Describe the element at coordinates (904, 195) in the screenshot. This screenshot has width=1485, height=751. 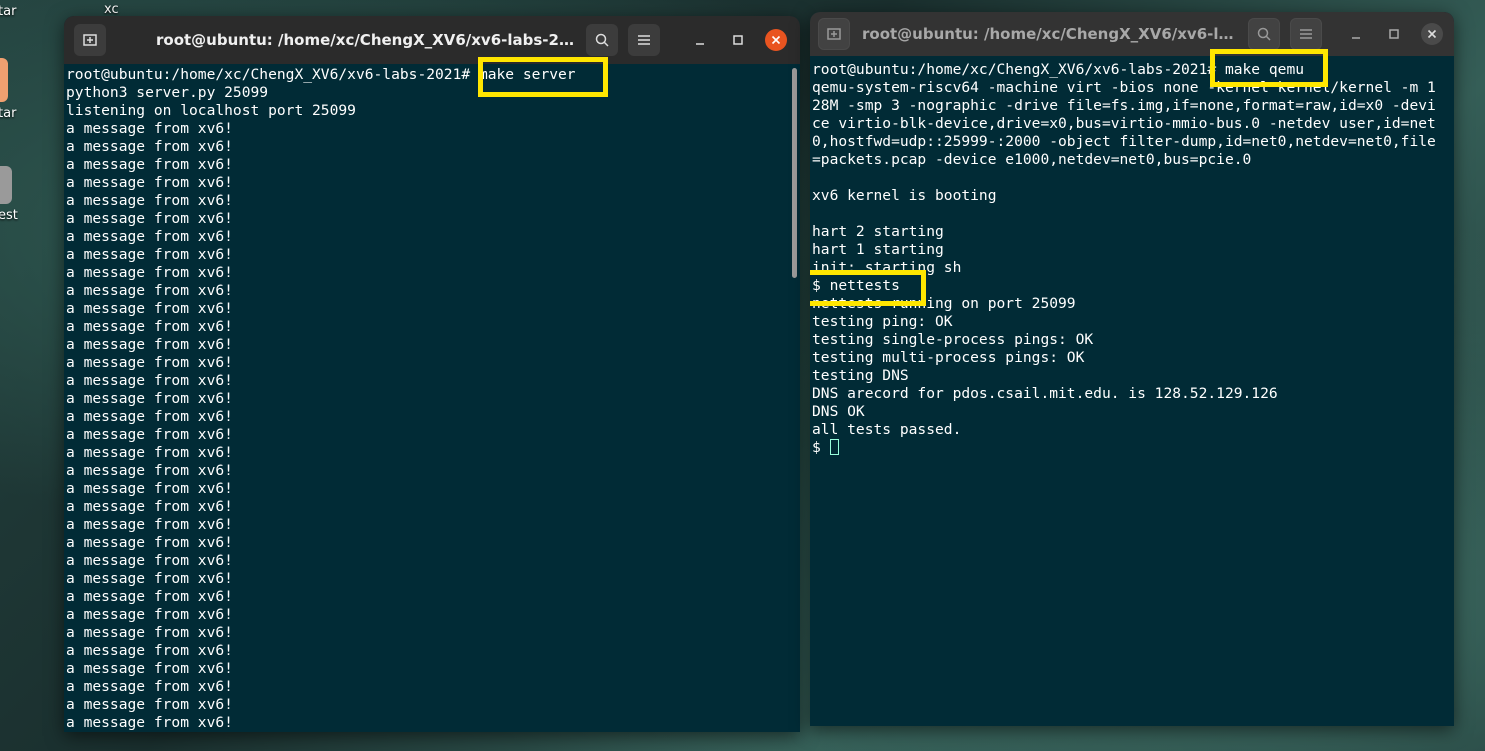
I see `terminal-line: xv6 kernel is booting` at that location.